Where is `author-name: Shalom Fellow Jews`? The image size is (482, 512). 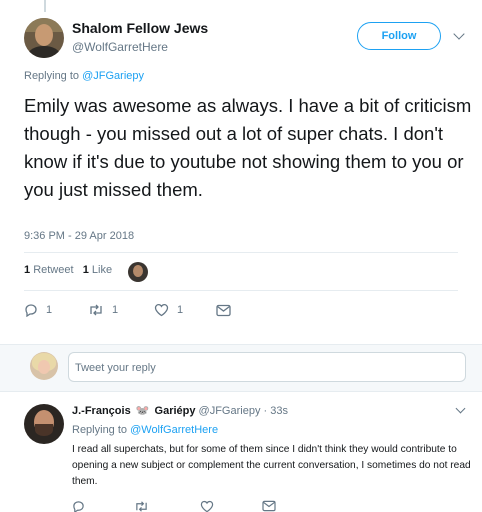
author-name: Shalom Fellow Jews is located at coordinates (140, 28).